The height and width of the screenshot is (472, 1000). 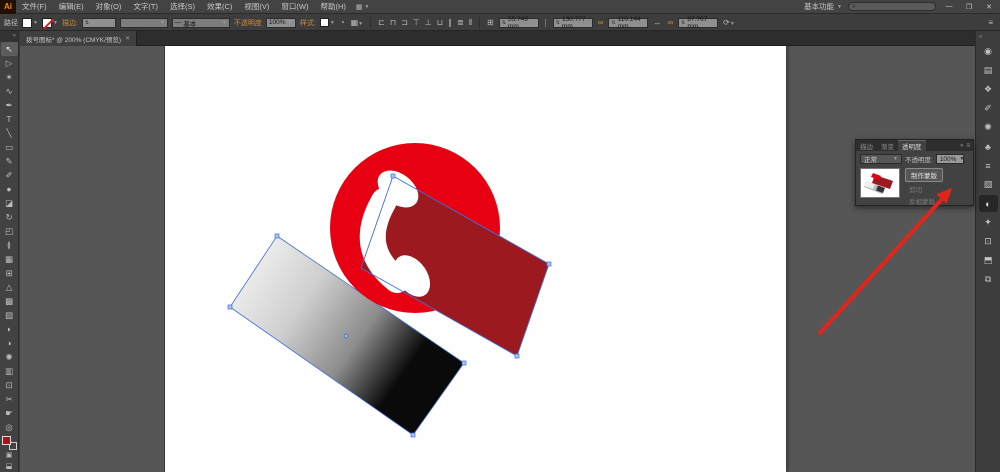 I want to click on brushes-panel-icon: ✐, so click(x=988, y=108).